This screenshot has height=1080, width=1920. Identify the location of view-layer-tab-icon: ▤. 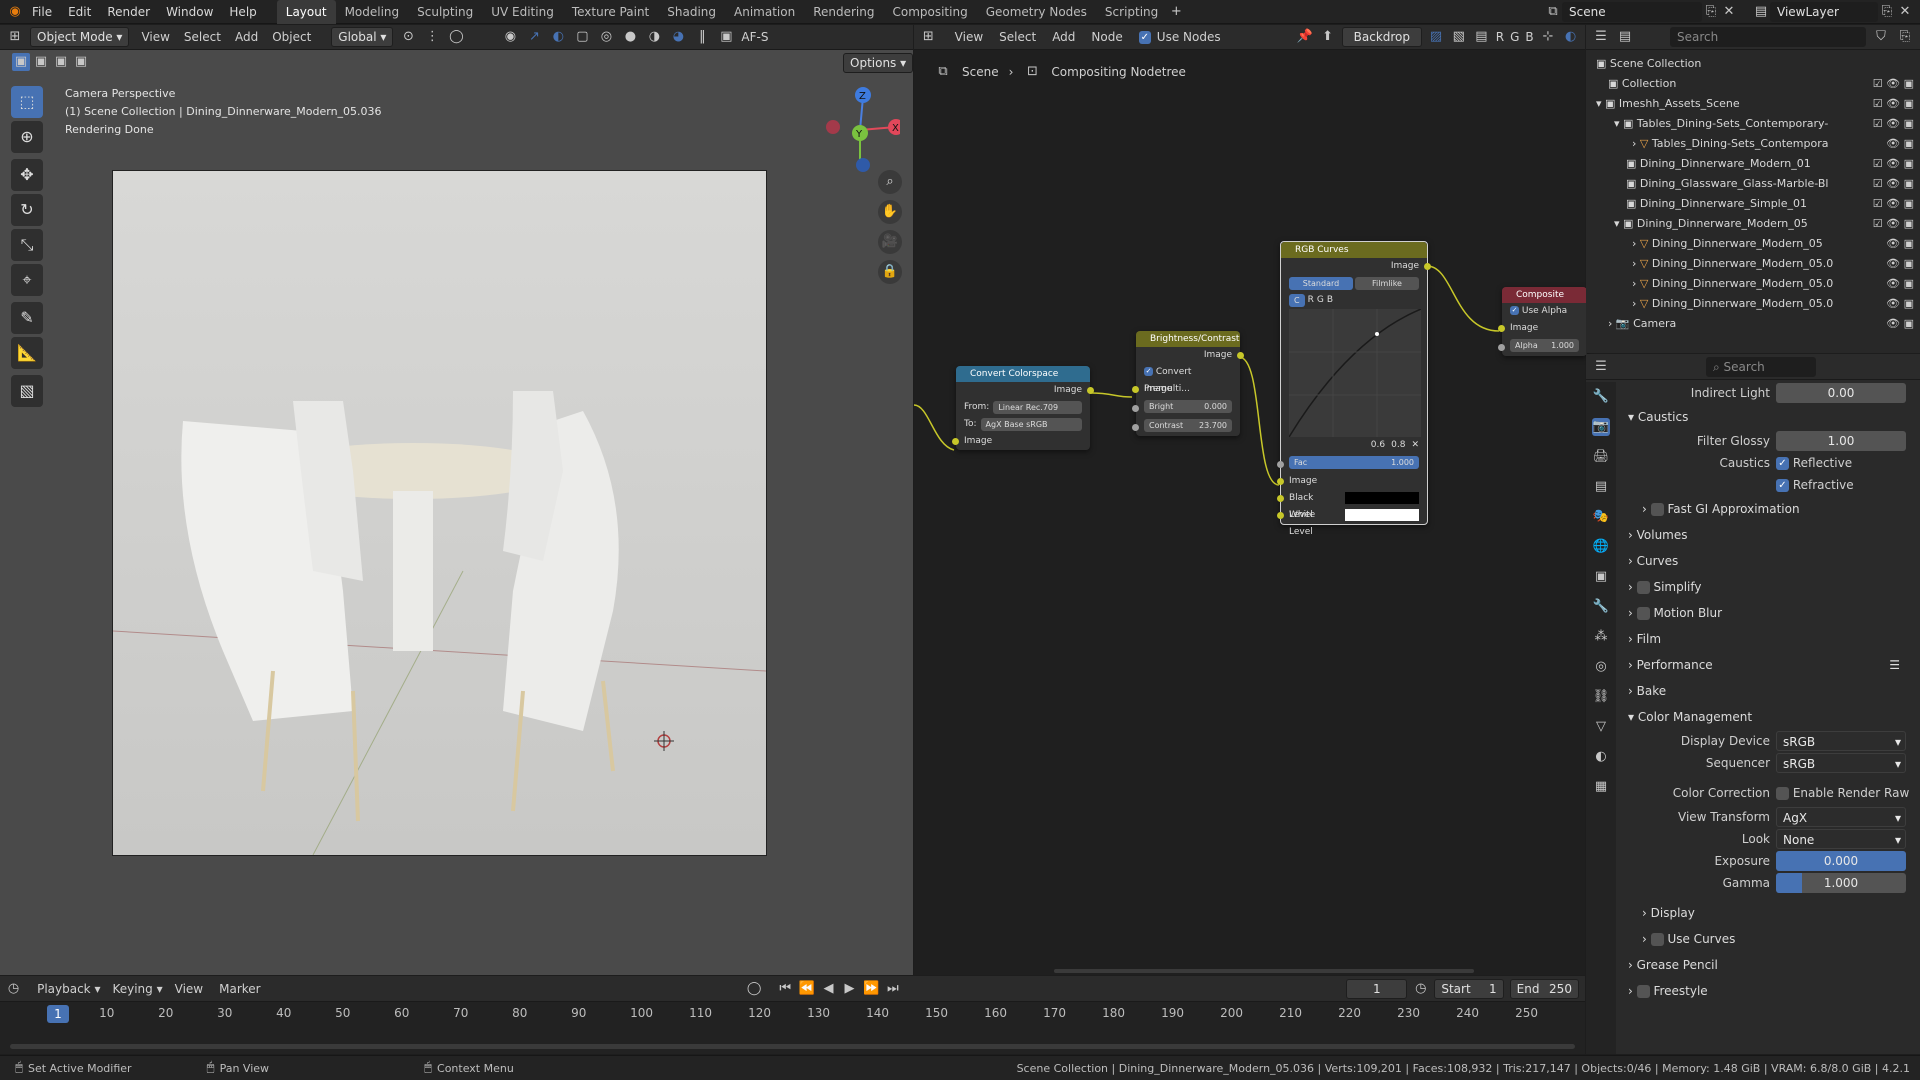
(1601, 487).